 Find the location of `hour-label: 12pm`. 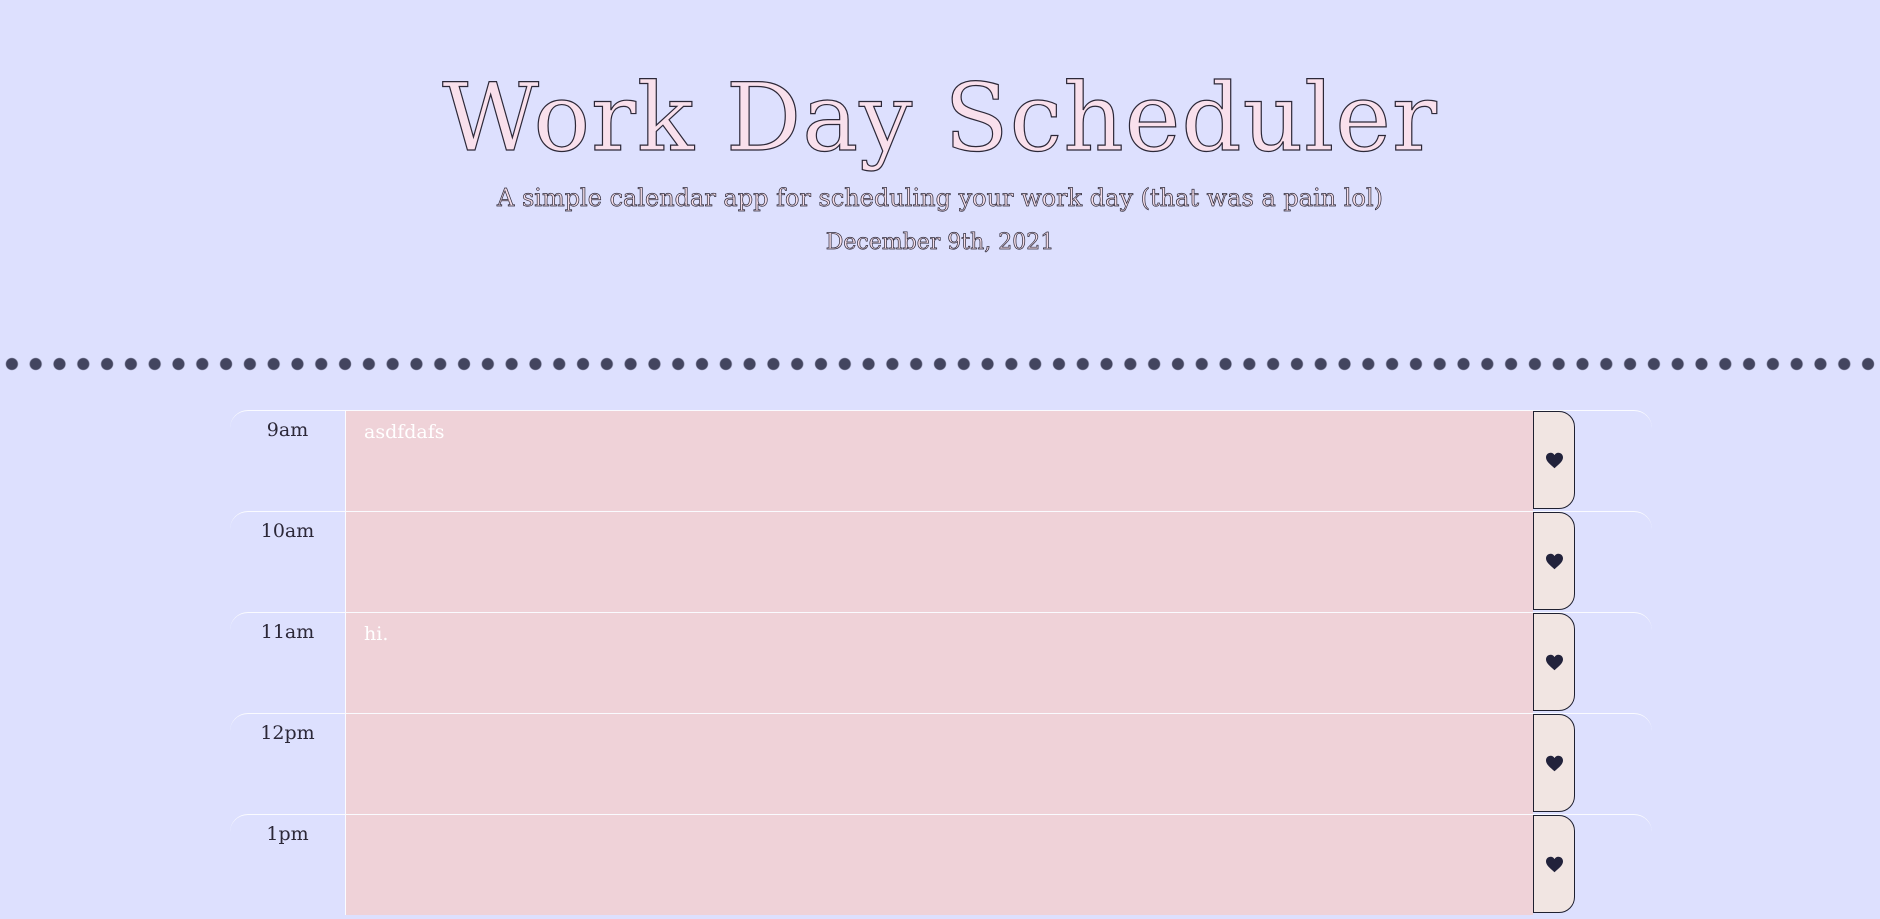

hour-label: 12pm is located at coordinates (288, 764).